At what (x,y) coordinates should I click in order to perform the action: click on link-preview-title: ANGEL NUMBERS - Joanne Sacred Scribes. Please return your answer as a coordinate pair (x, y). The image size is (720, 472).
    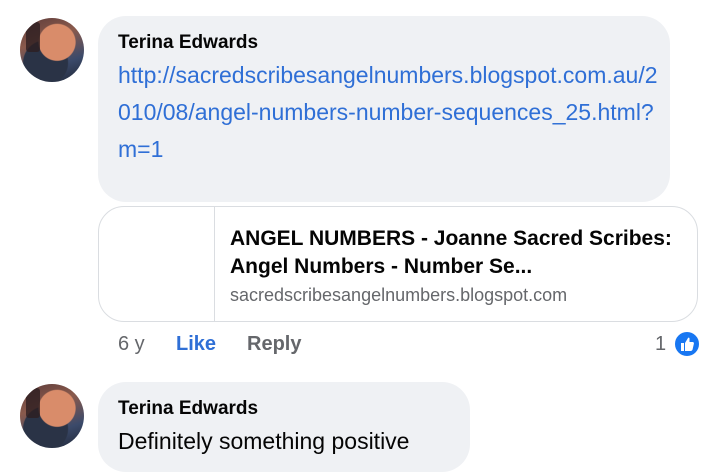
    Looking at the image, I should click on (455, 253).